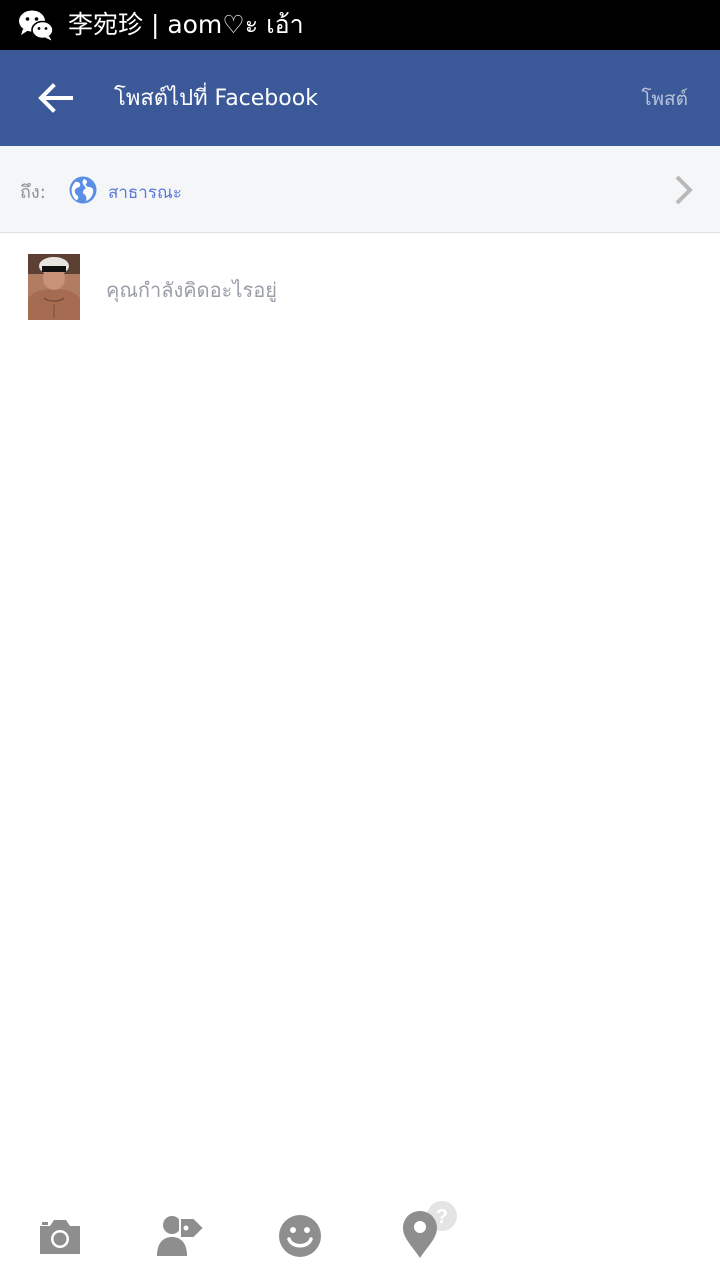  Describe the element at coordinates (216, 98) in the screenshot. I see `page-title: โพสต์ไปที่ Facebook` at that location.